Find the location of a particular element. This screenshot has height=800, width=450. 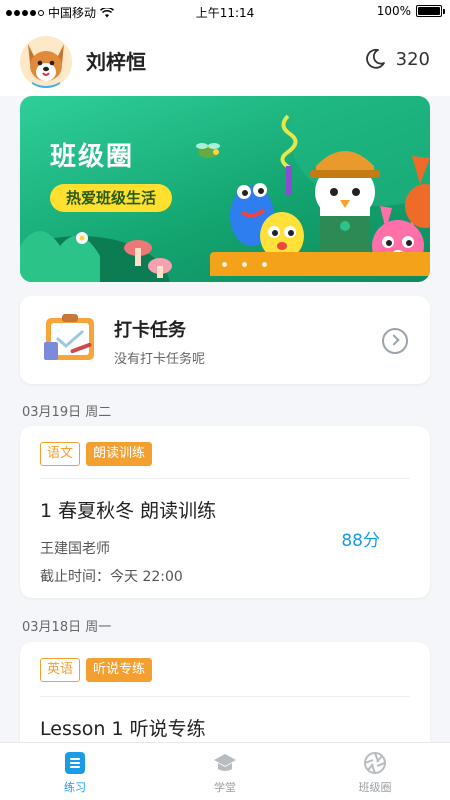

coin-balance: 320 is located at coordinates (397, 59).